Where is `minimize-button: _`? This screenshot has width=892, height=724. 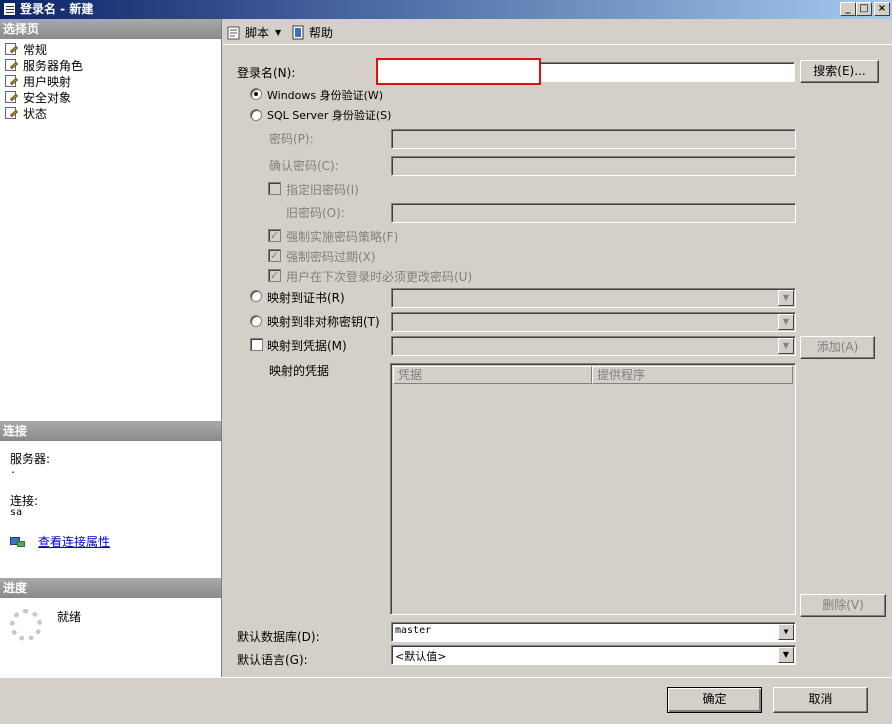 minimize-button: _ is located at coordinates (848, 9).